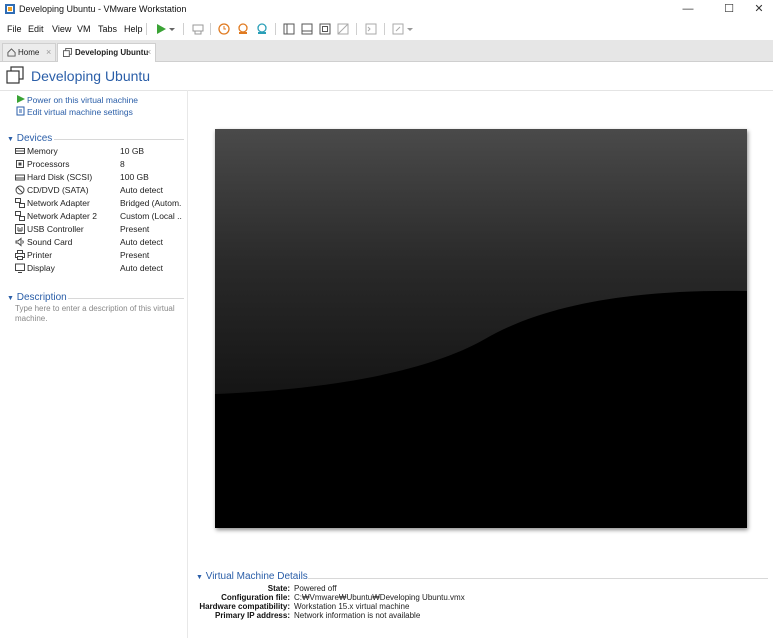 This screenshot has height=638, width=773. What do you see at coordinates (58, 190) in the screenshot?
I see `device-name: CD/DVD (SATA)` at bounding box center [58, 190].